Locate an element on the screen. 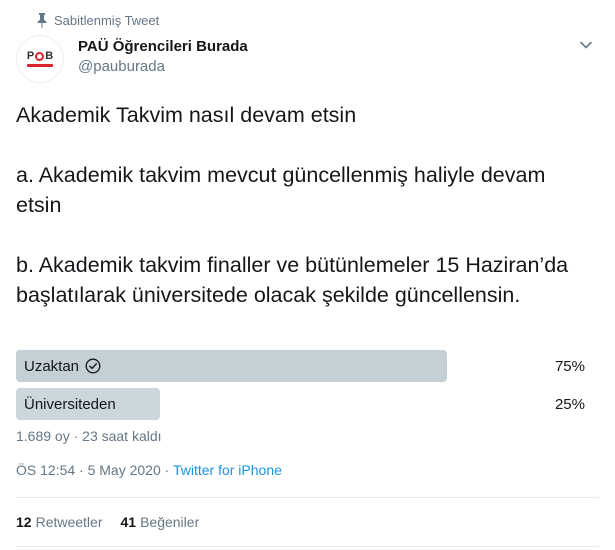  poll-option-percent: 25% is located at coordinates (569, 404).